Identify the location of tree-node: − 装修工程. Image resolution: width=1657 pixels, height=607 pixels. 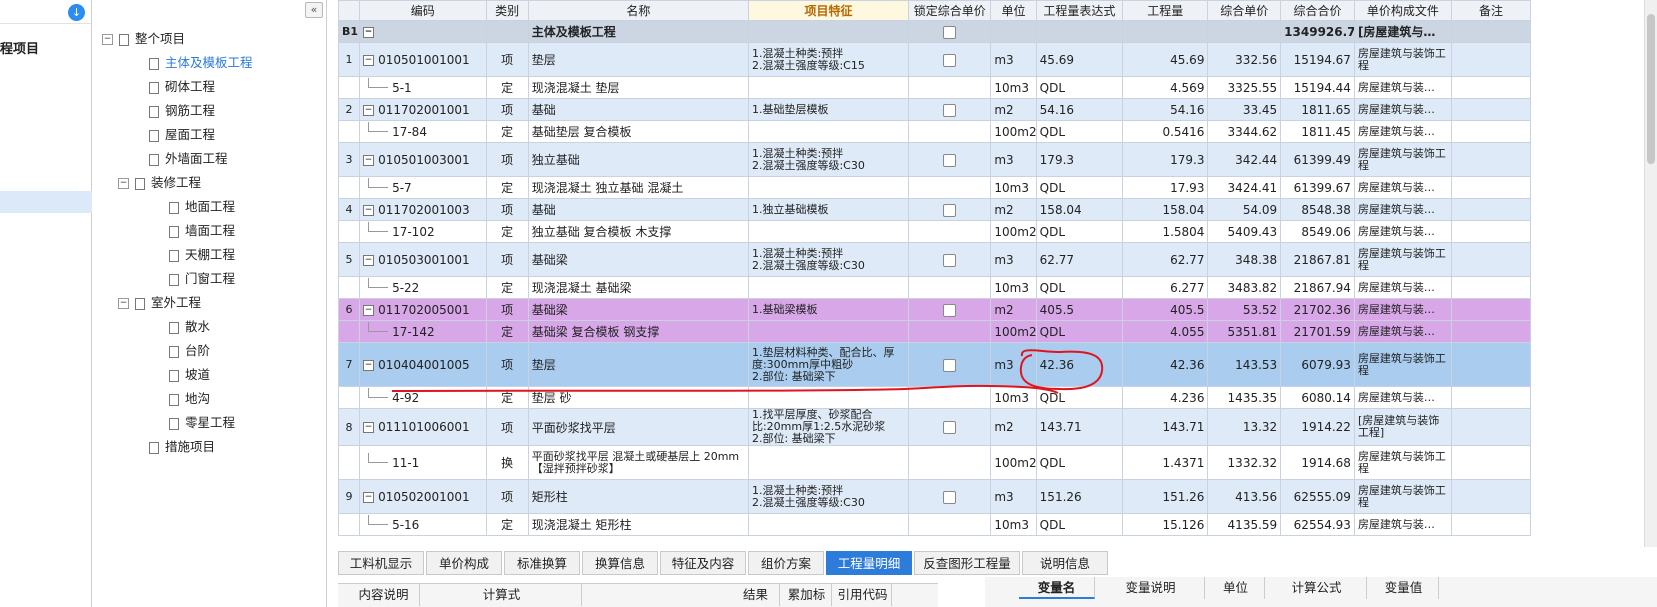
(159, 183).